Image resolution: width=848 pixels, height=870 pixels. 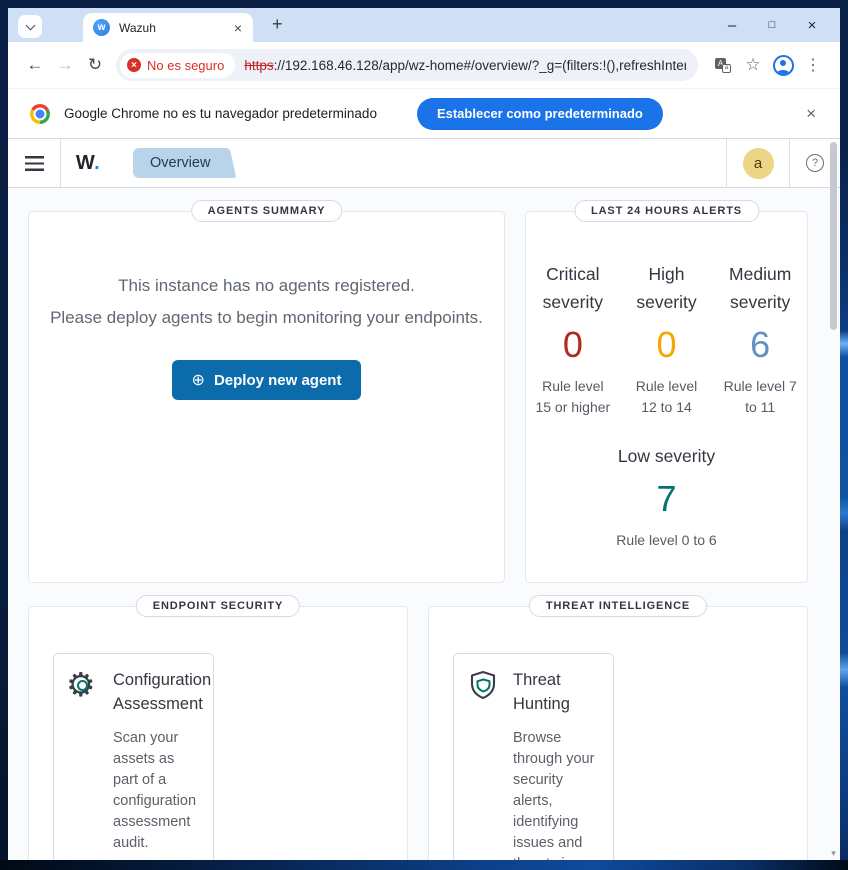 What do you see at coordinates (813, 65) in the screenshot?
I see `browser-menu-icon: ⋮` at bounding box center [813, 65].